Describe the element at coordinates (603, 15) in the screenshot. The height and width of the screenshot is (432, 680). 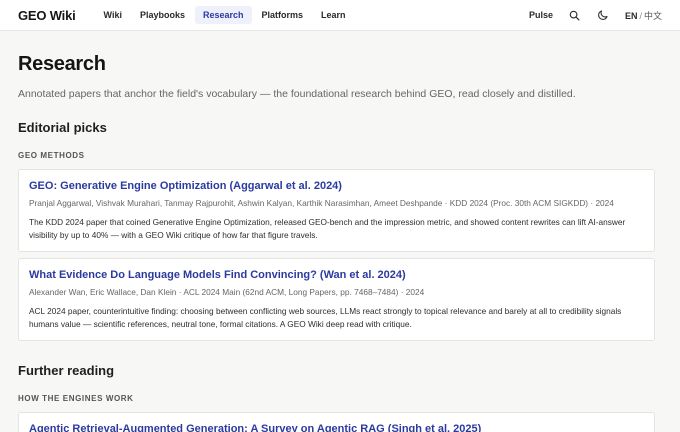
I see `moon-icon` at that location.